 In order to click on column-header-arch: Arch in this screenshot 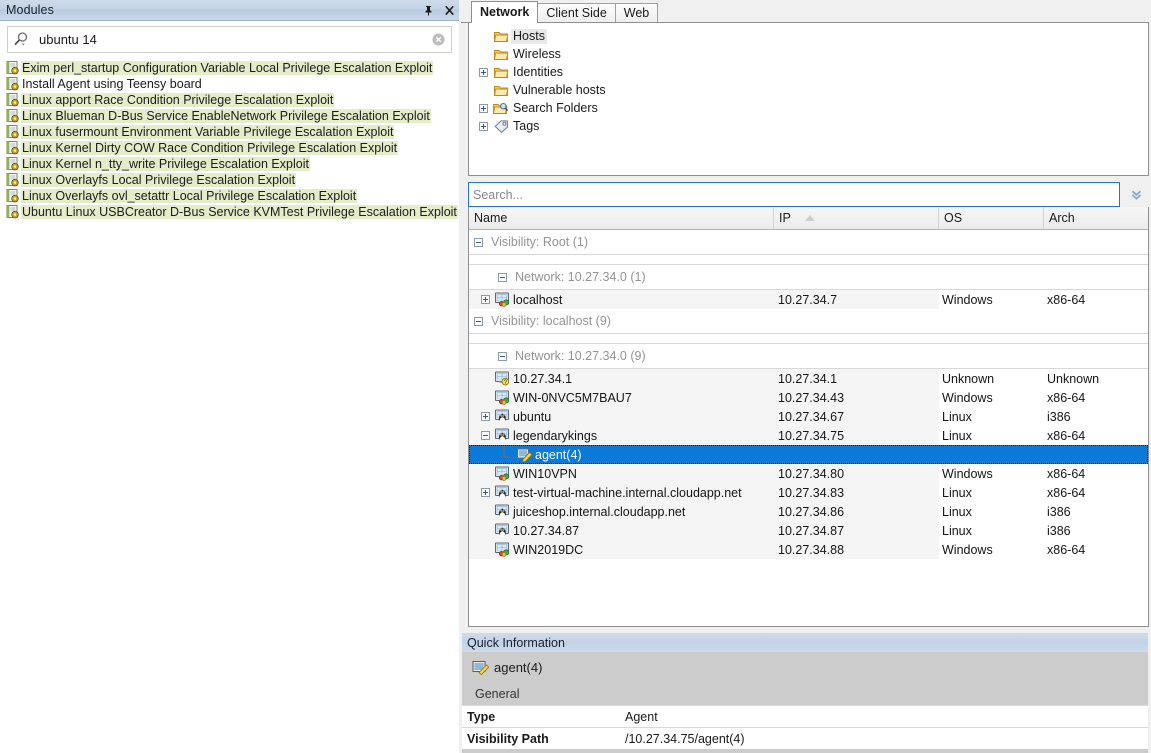, I will do `click(1096, 218)`.